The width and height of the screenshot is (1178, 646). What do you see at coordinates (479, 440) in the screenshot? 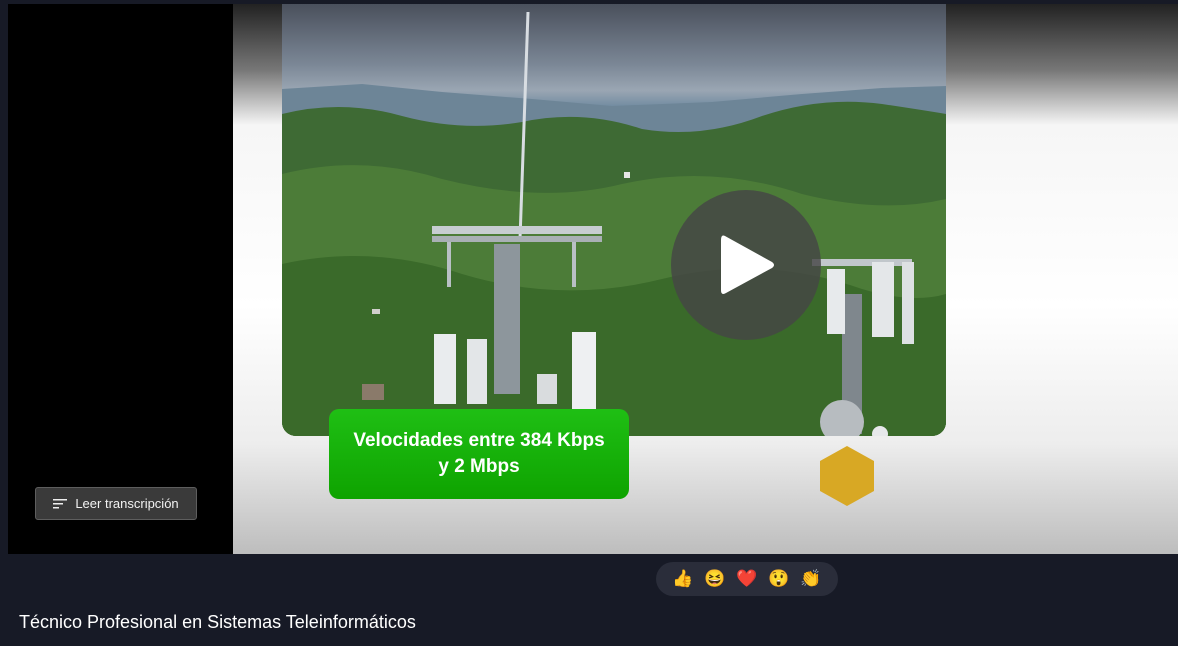
I see `caption-line-1: Velocidades entre 384 Kbps` at bounding box center [479, 440].